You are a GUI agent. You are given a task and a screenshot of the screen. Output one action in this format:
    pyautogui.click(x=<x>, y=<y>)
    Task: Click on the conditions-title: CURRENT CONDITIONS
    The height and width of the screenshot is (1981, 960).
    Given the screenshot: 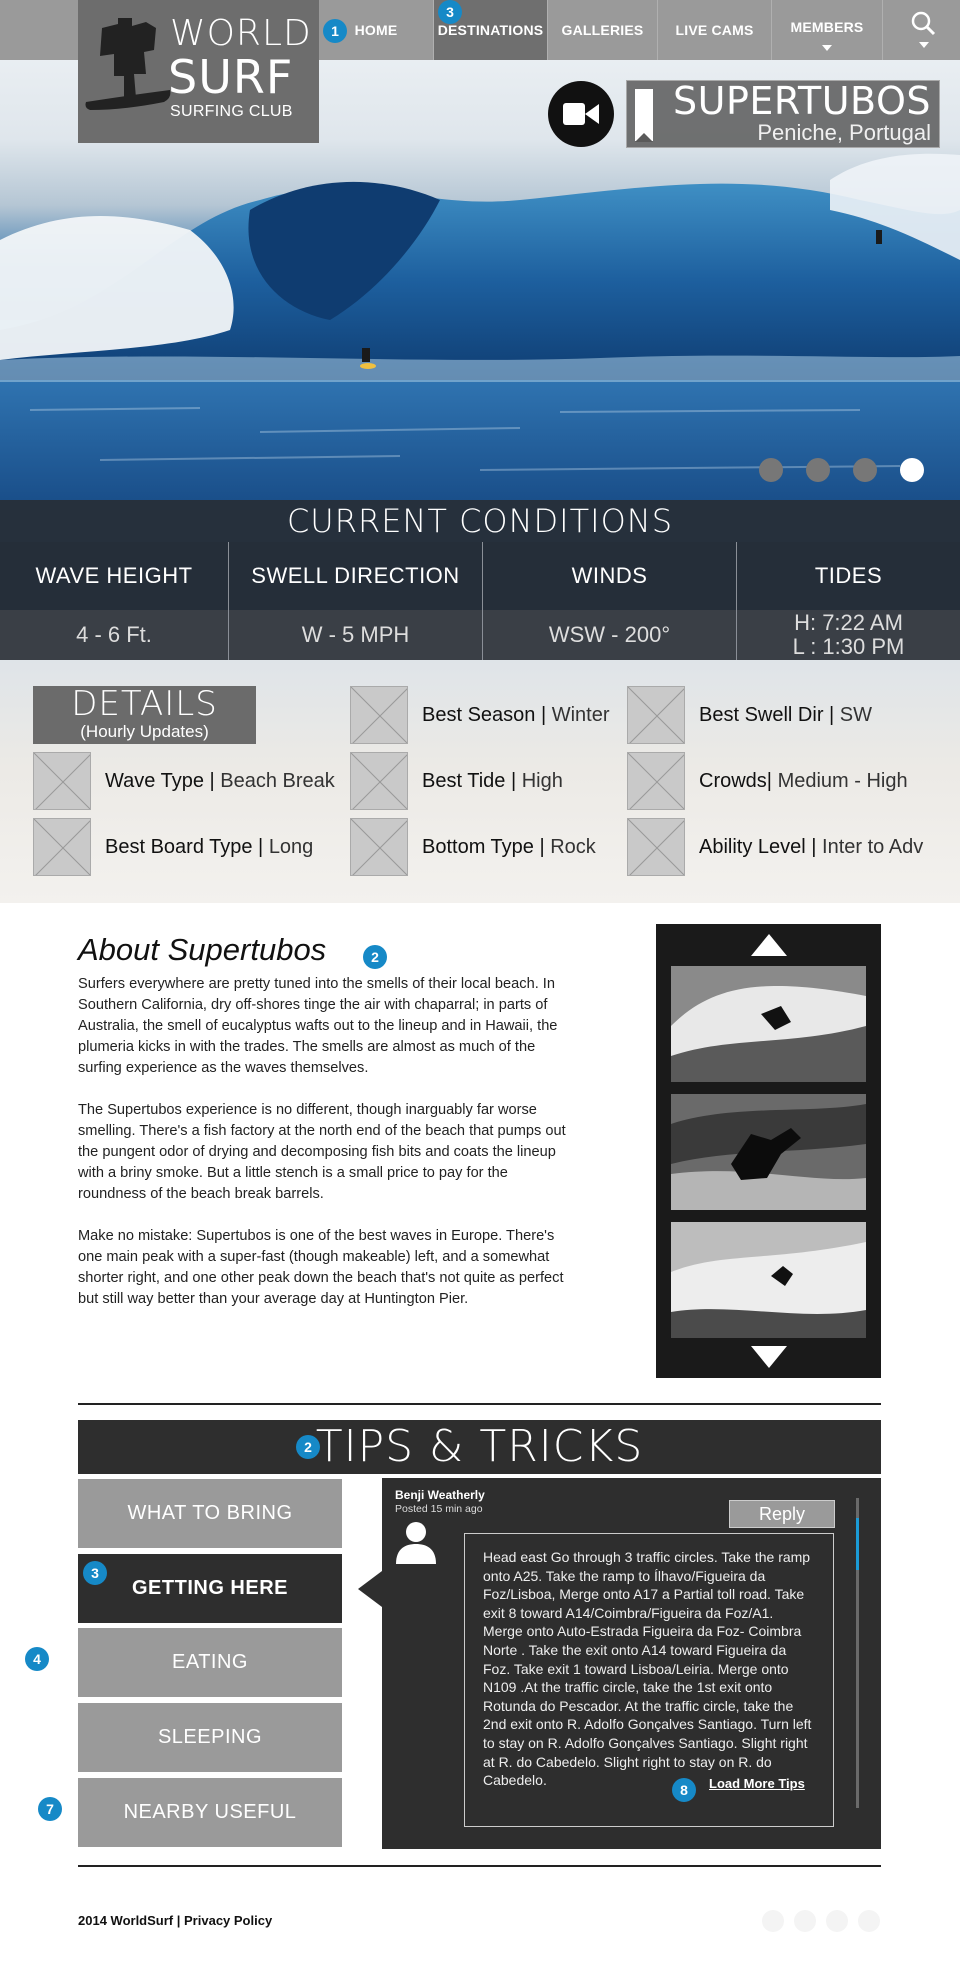 What is the action you would take?
    pyautogui.click(x=480, y=521)
    